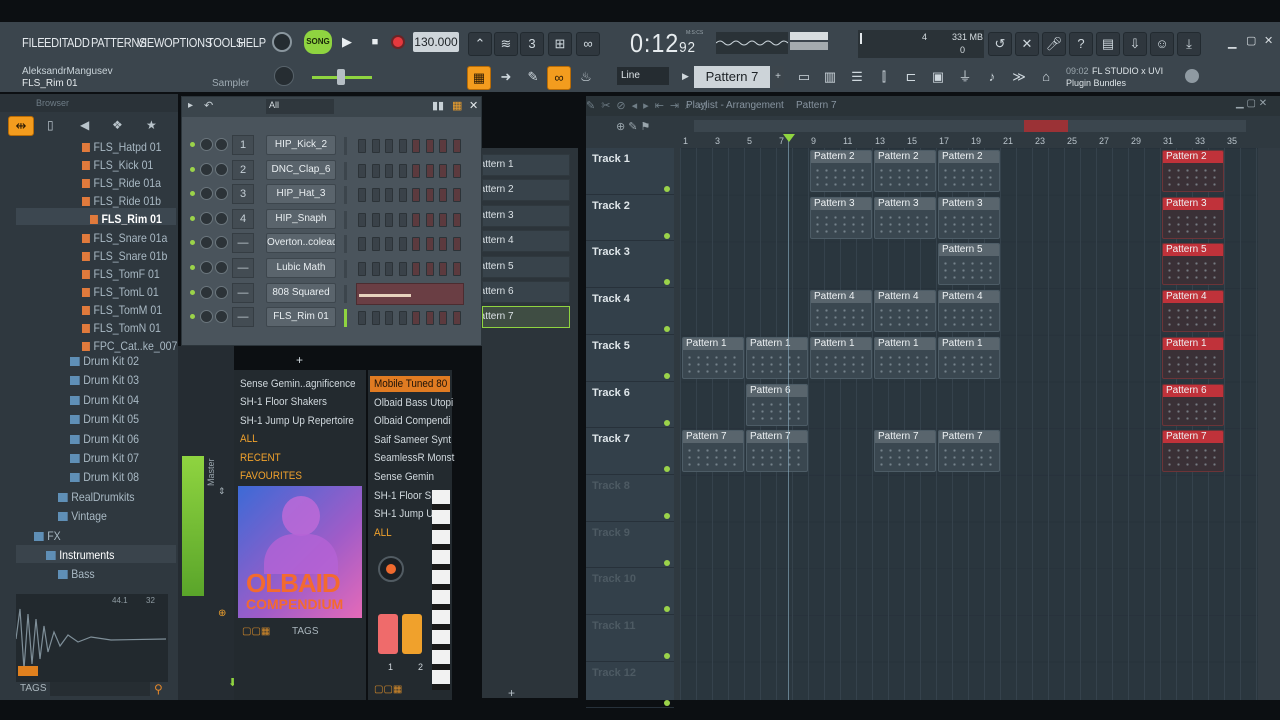 Image resolution: width=1280 pixels, height=720 pixels. Describe the element at coordinates (28, 671) in the screenshot. I see `preview-play-icon` at that location.